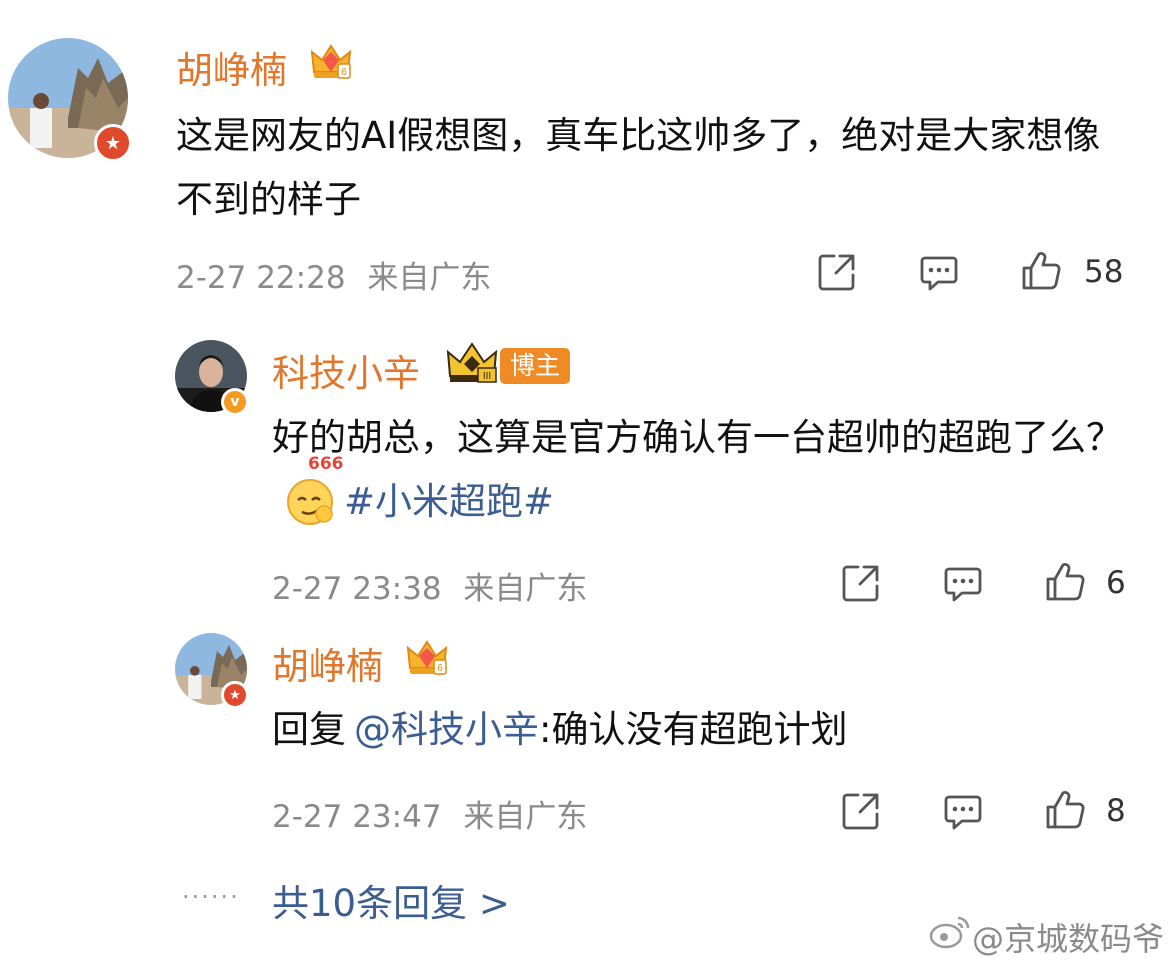 This screenshot has width=1170, height=960. Describe the element at coordinates (1116, 583) in the screenshot. I see `like-count: 6` at that location.